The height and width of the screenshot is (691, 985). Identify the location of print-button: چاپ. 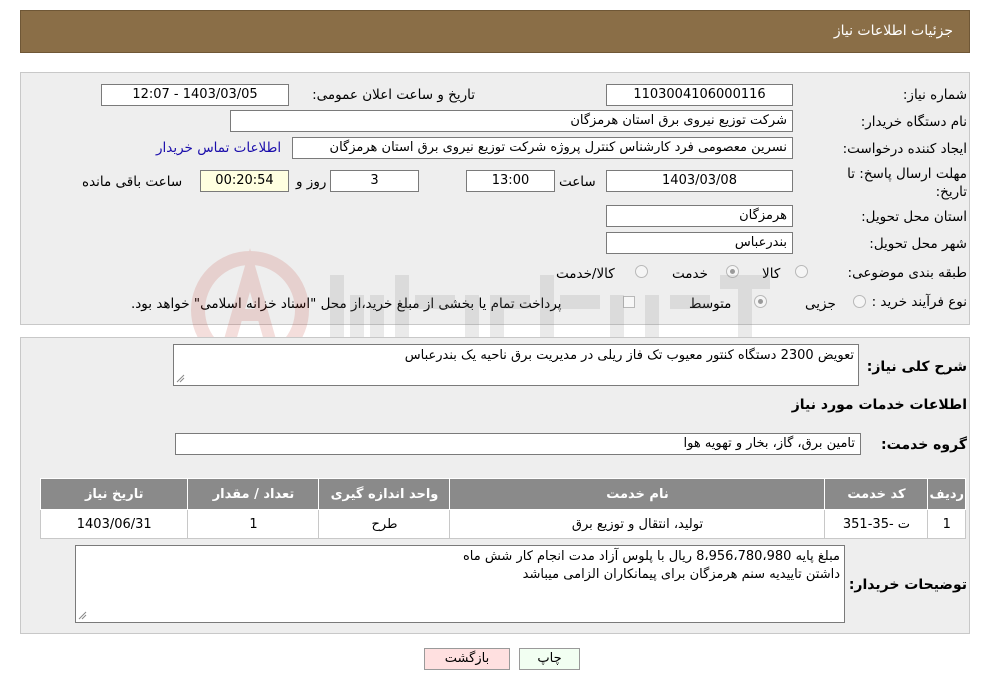
(549, 659).